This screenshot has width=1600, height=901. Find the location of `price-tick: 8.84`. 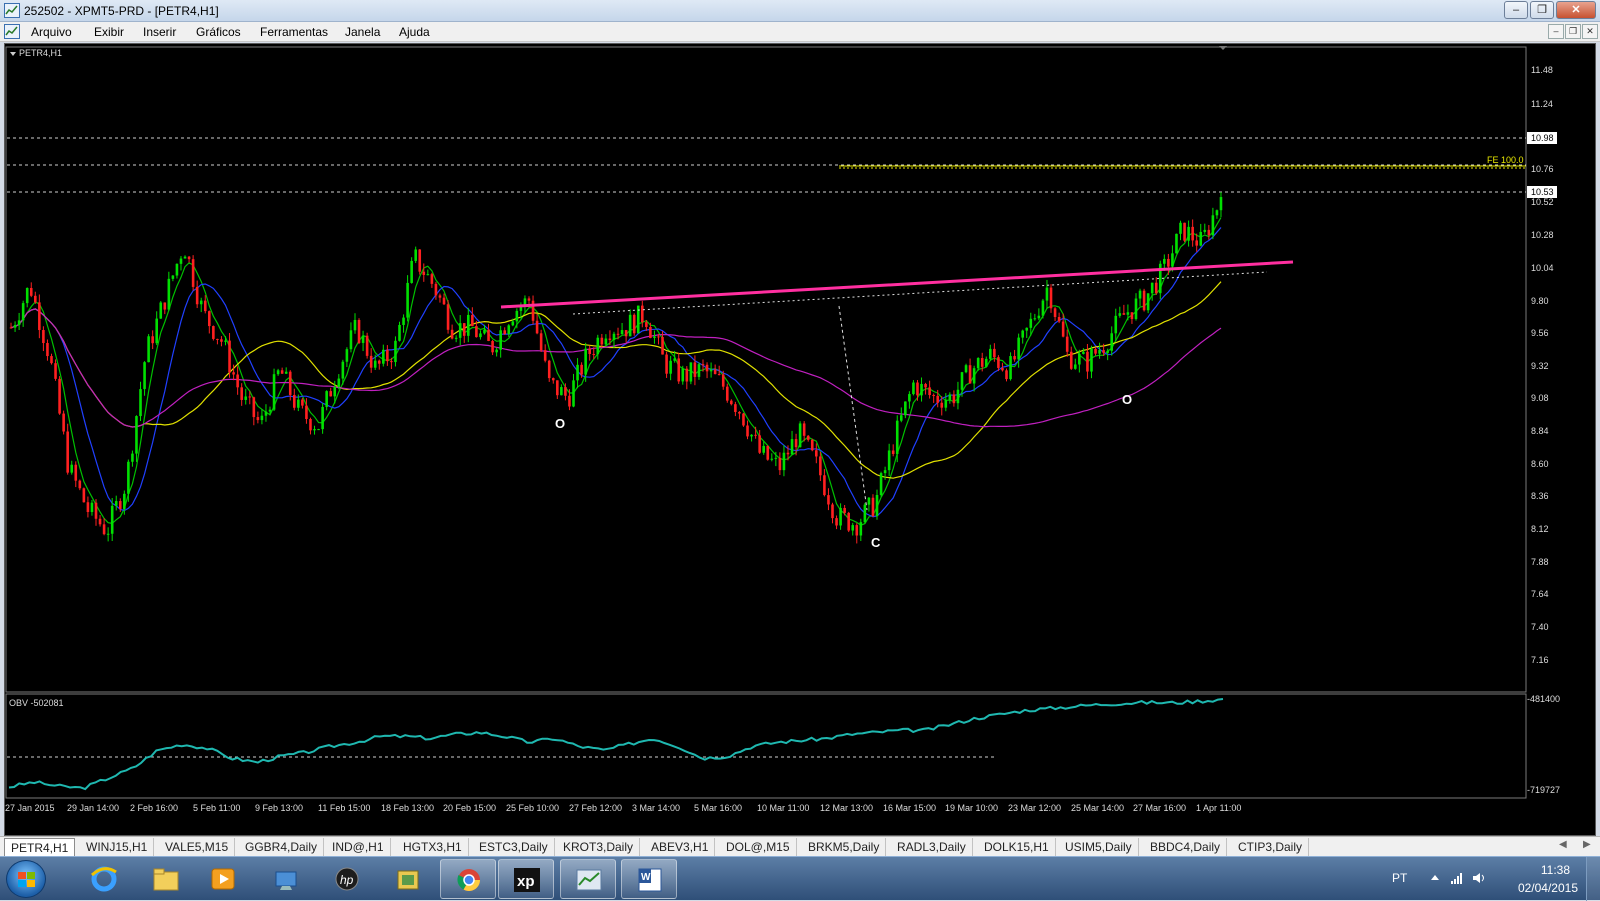

price-tick: 8.84 is located at coordinates (1540, 431).